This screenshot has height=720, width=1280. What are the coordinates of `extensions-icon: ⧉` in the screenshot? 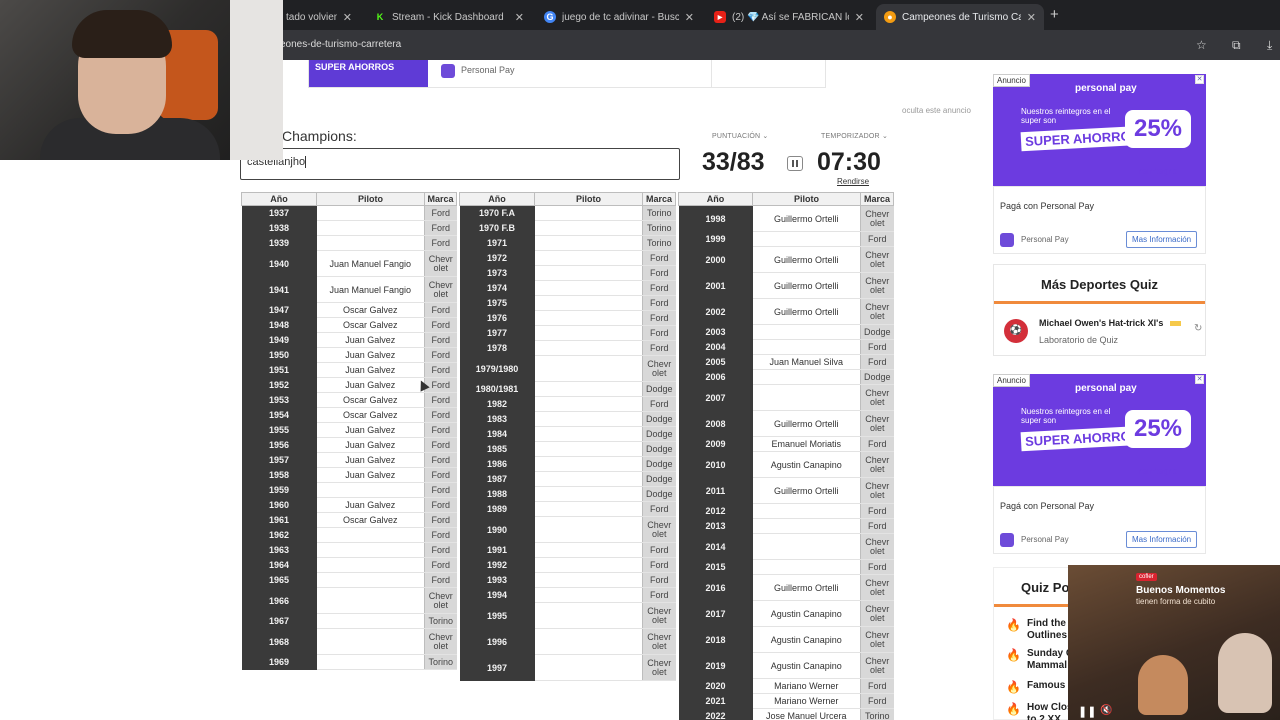 It's located at (1236, 45).